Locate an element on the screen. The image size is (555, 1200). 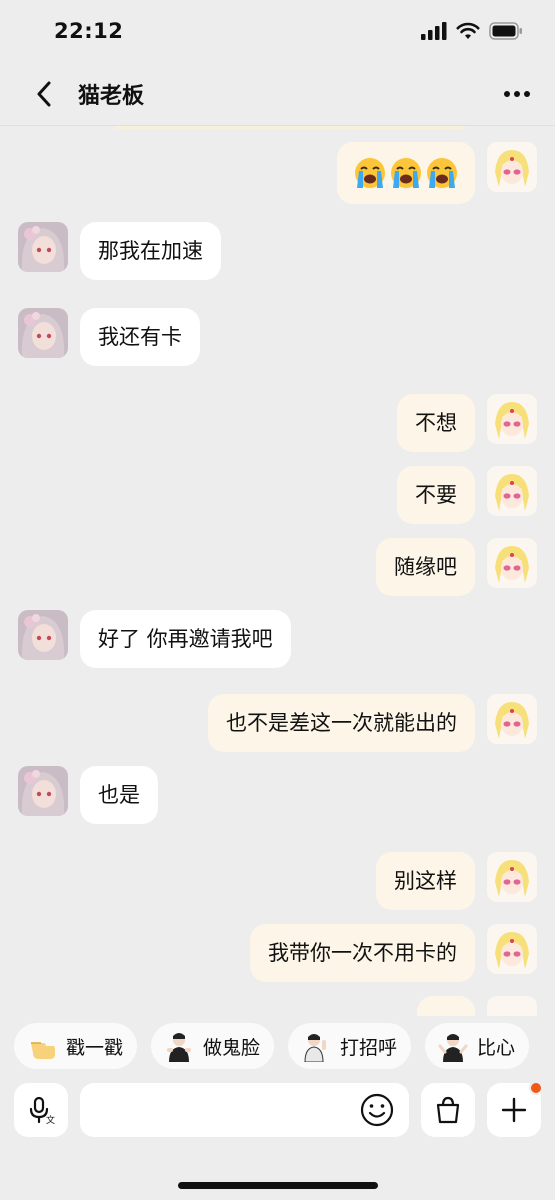
chip-label: 戳一戳 is located at coordinates (95, 1047).